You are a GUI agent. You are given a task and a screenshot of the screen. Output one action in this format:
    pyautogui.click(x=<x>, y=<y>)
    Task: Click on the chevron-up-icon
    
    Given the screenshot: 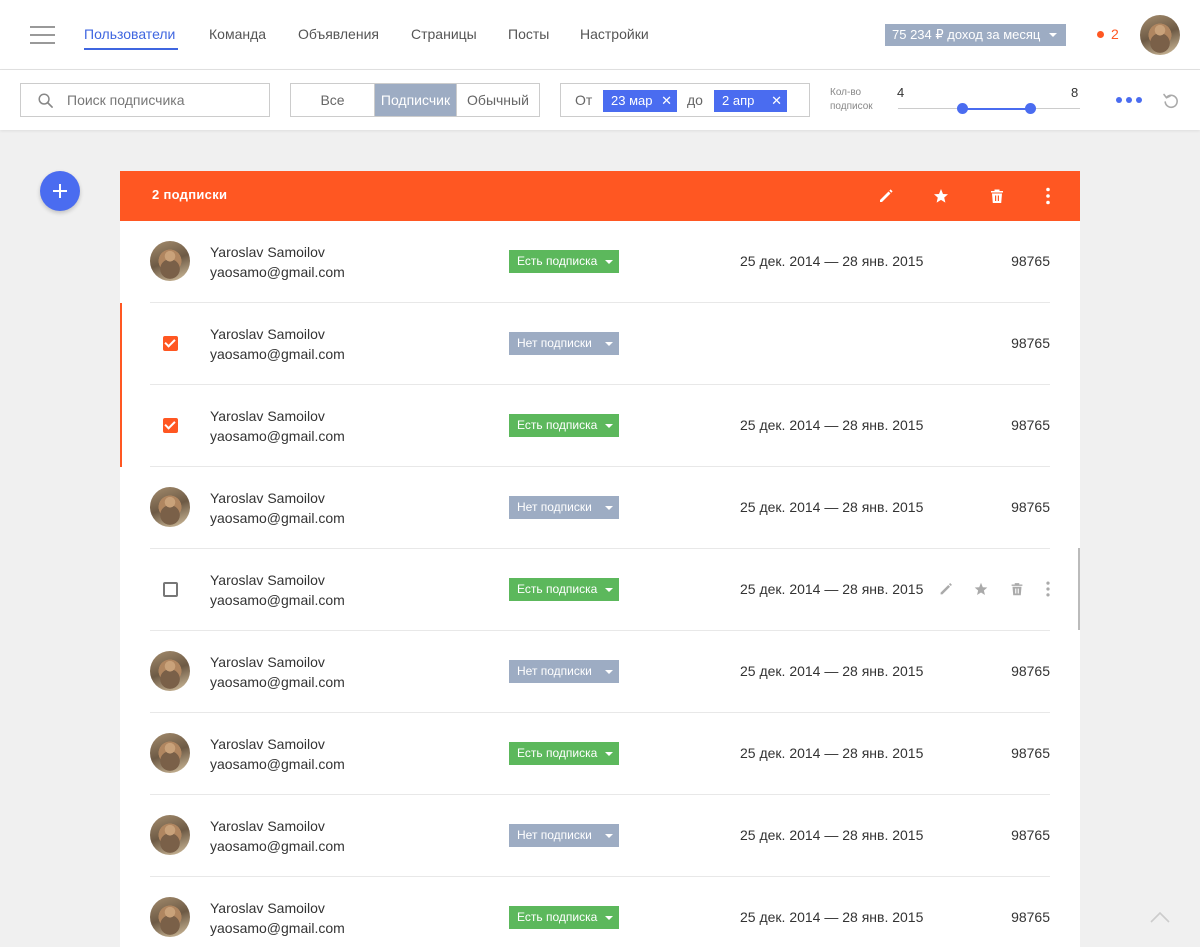 What is the action you would take?
    pyautogui.click(x=1160, y=917)
    